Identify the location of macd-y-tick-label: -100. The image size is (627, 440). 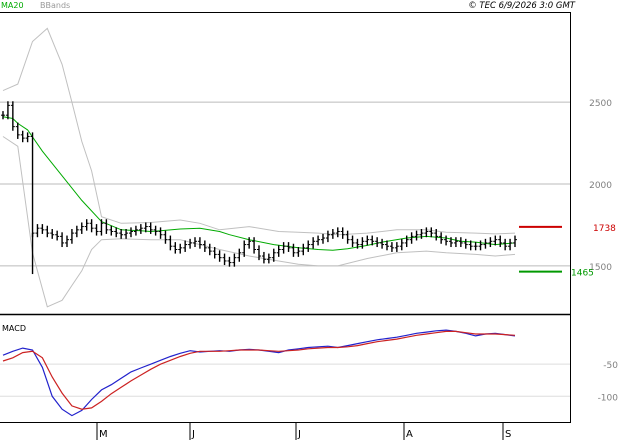
(608, 398).